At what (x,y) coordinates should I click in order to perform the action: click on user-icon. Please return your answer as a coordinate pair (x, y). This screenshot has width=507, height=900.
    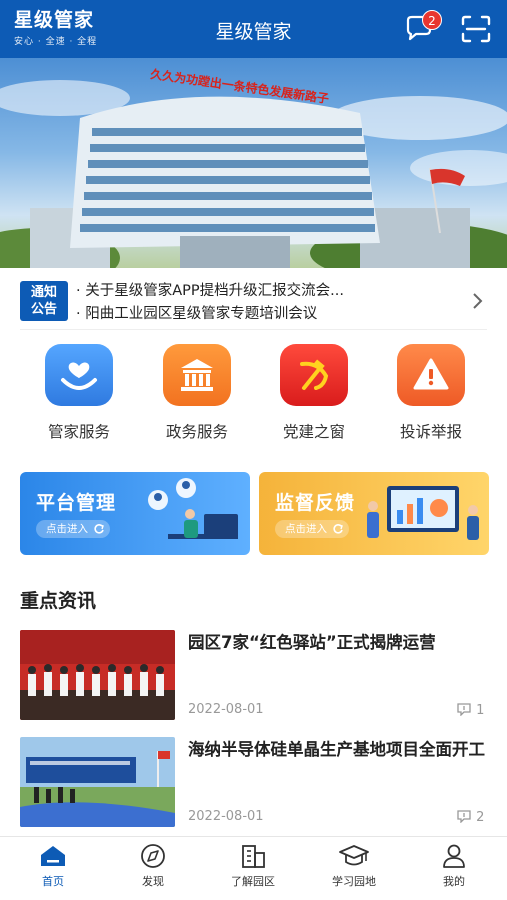
    Looking at the image, I should click on (454, 856).